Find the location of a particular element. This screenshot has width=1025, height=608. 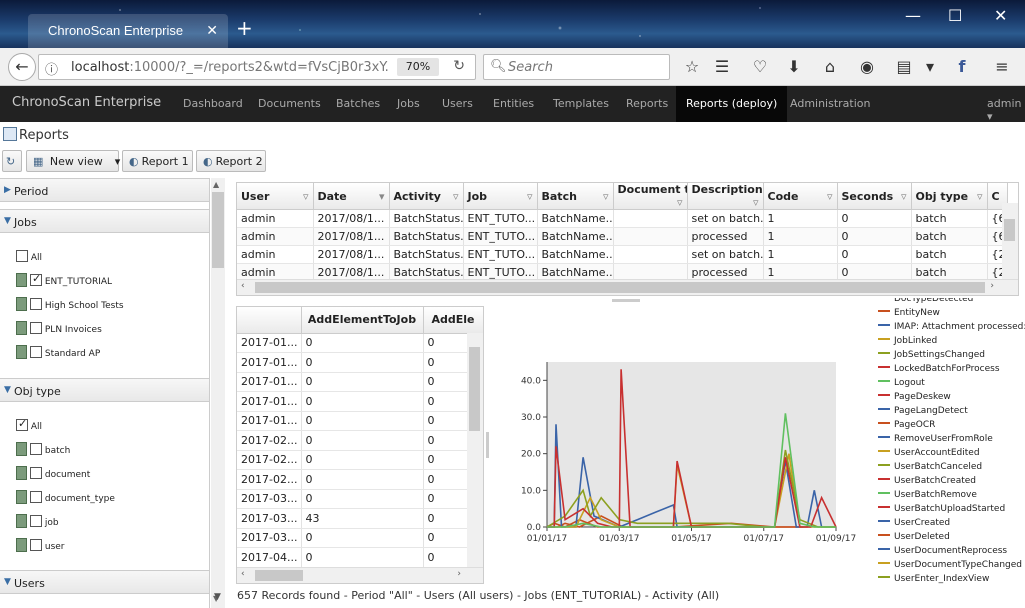

report1-button: ◐ Report 1 is located at coordinates (157, 161).